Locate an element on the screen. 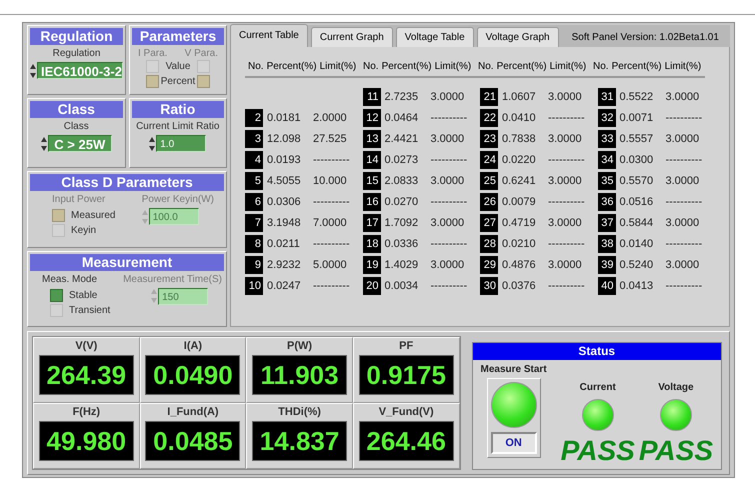 The height and width of the screenshot is (485, 755). field-label: Power Keyin(W) is located at coordinates (178, 199).